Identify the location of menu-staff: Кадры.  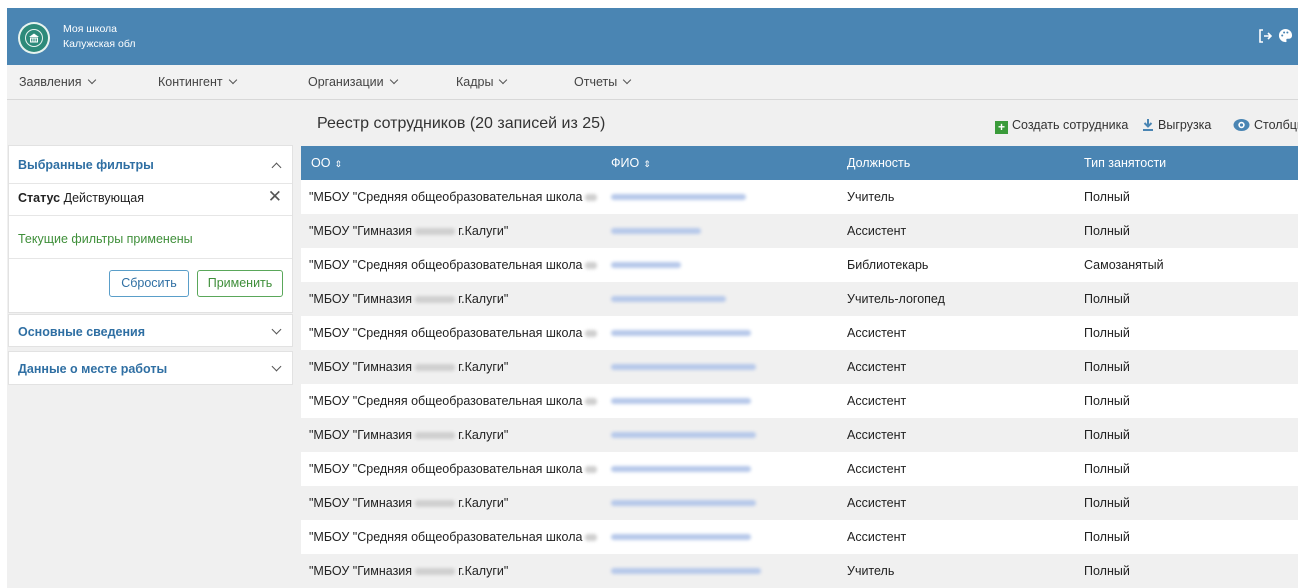
(482, 82).